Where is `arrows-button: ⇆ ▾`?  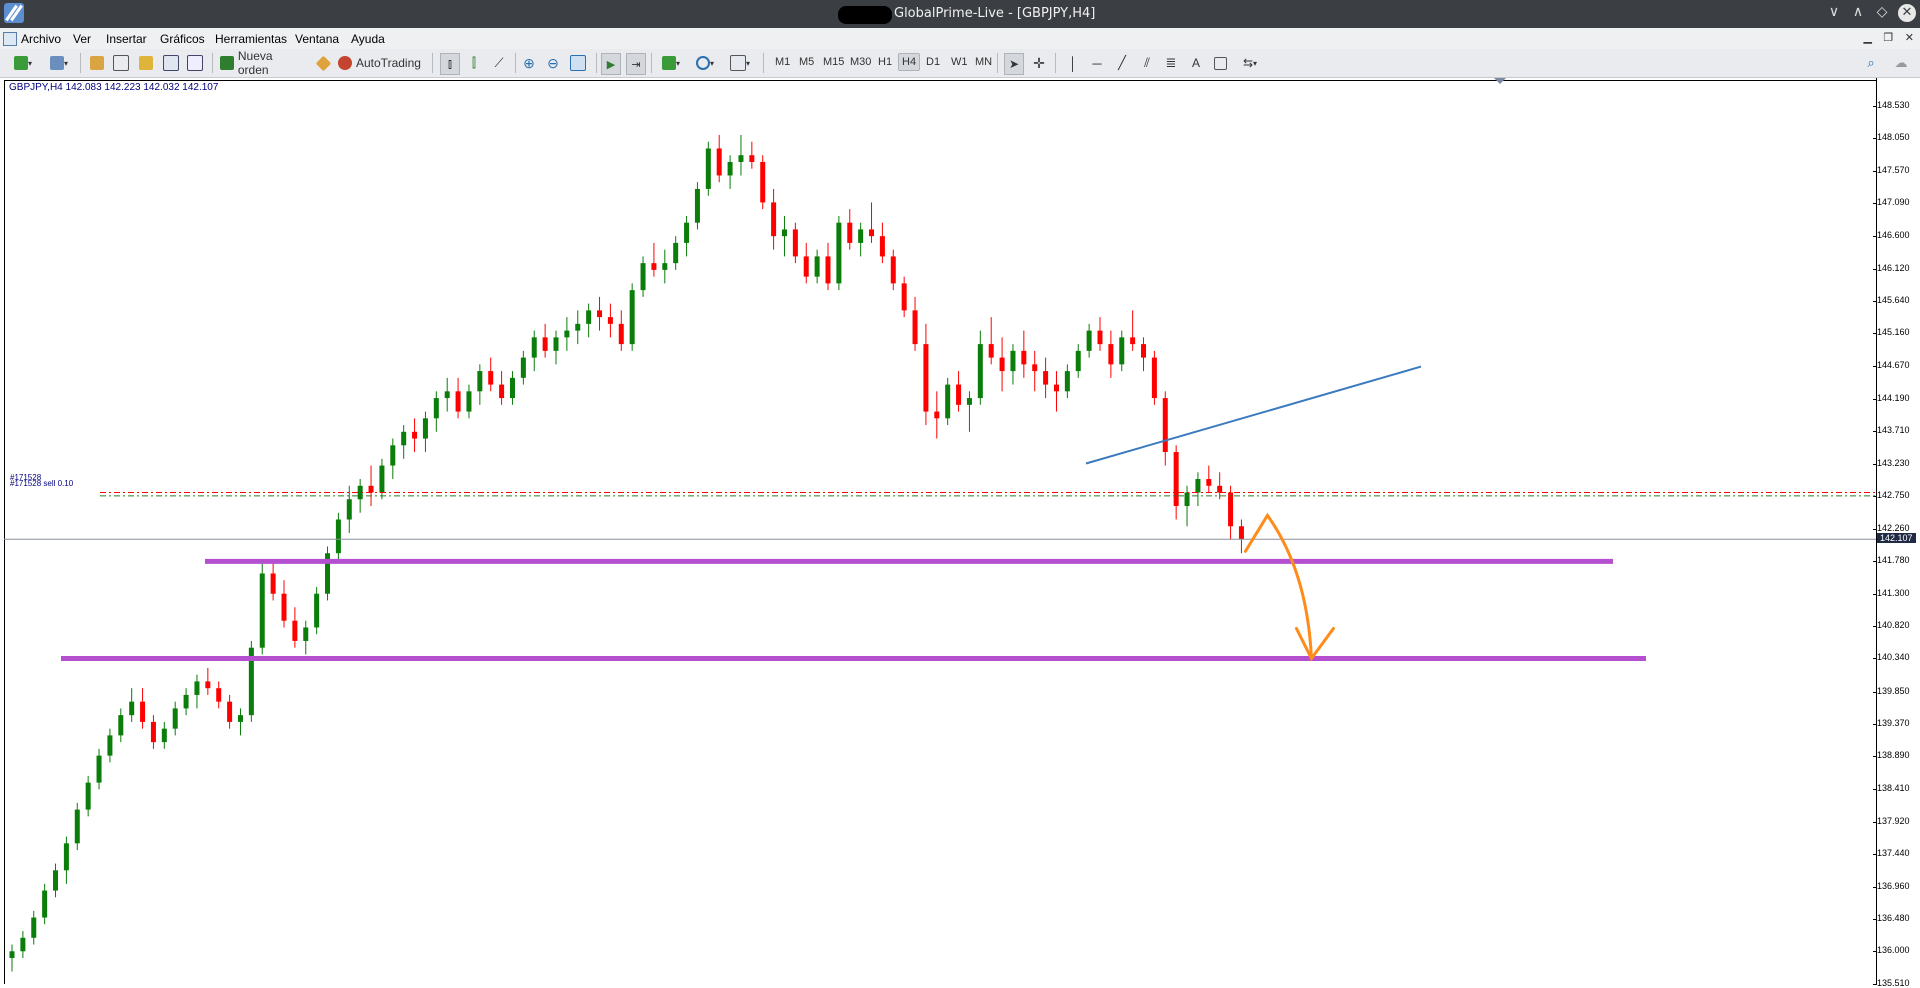 arrows-button: ⇆ ▾ is located at coordinates (1250, 63).